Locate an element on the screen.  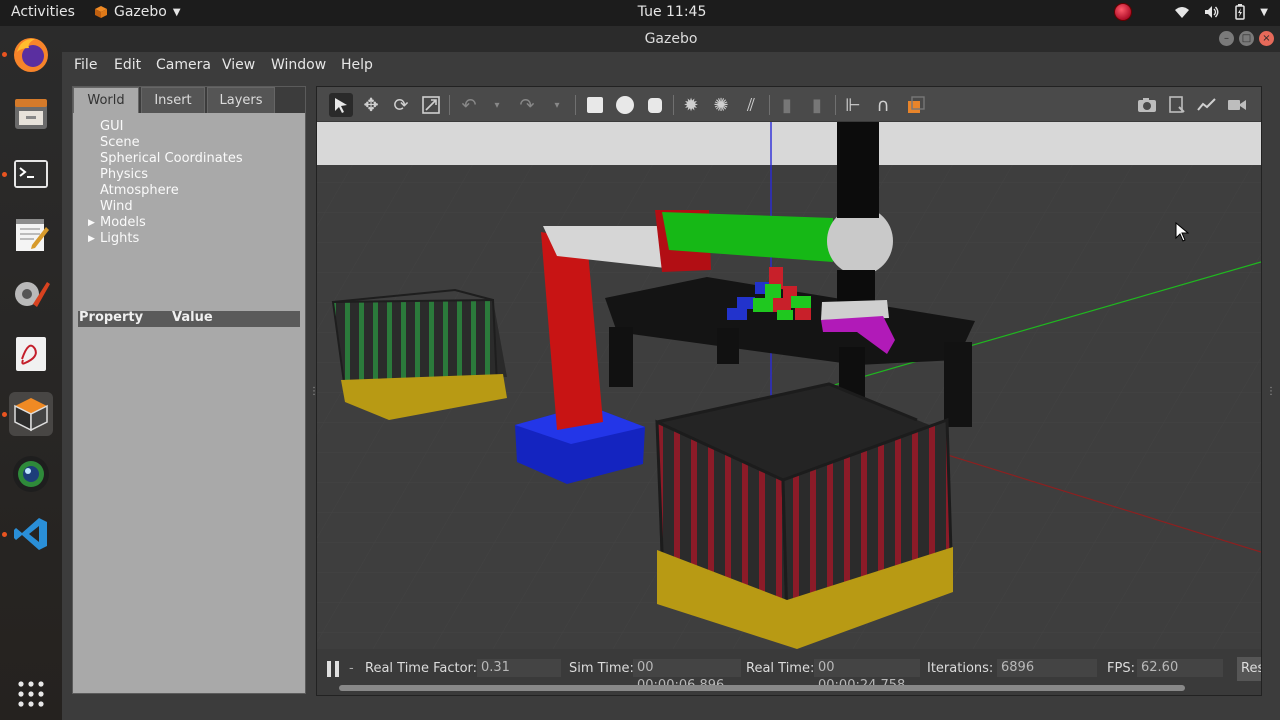
paste-button: ▮ is located at coordinates (817, 105).